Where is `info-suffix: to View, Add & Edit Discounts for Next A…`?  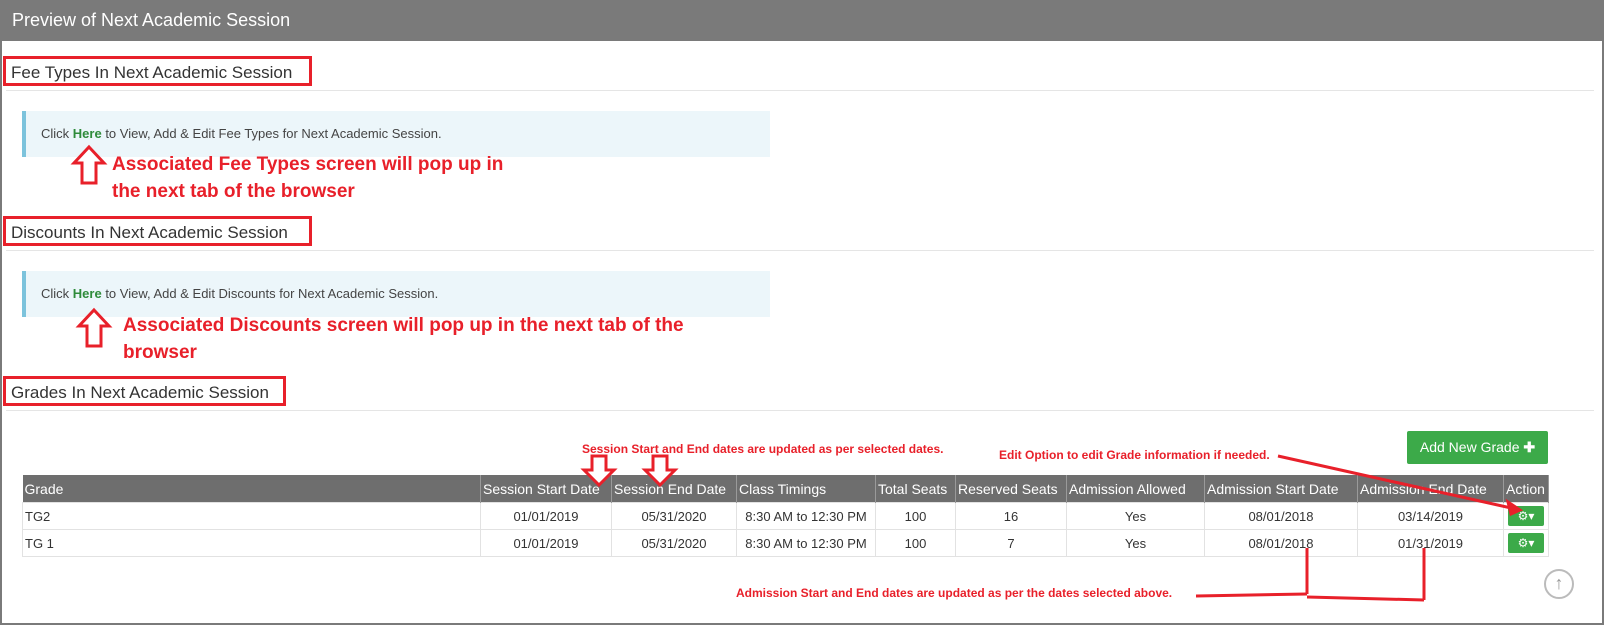
info-suffix: to View, Add & Edit Discounts for Next A… is located at coordinates (270, 293).